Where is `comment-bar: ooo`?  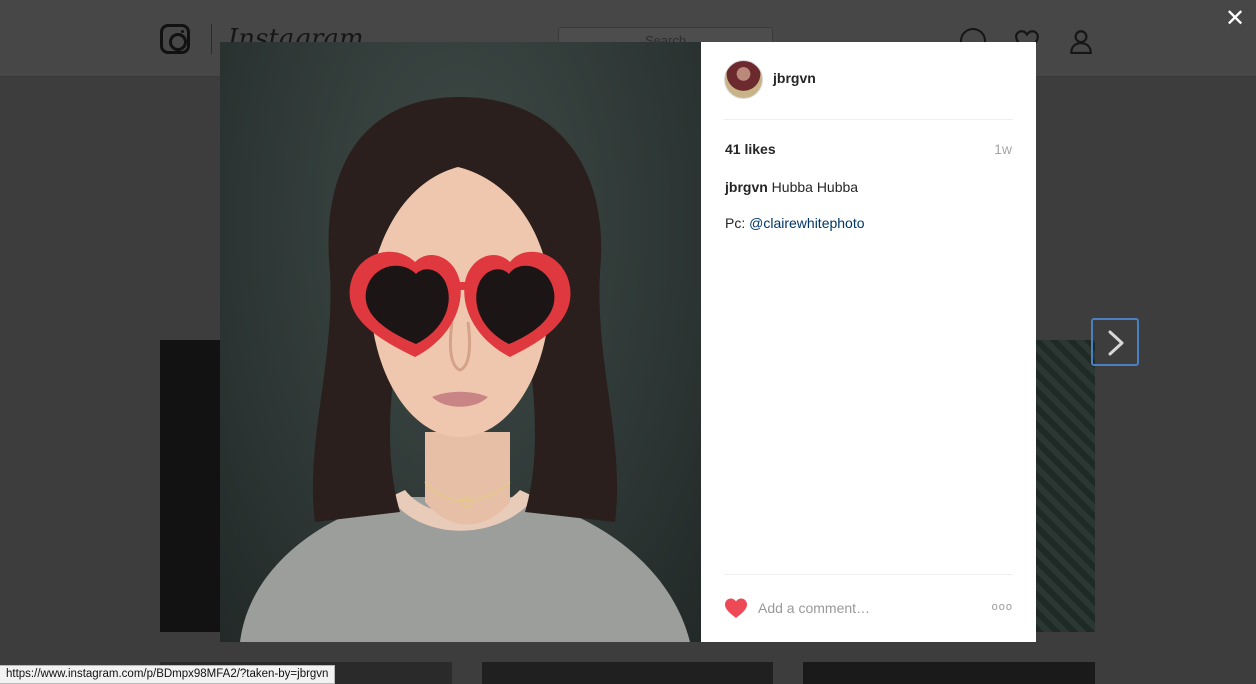 comment-bar: ooo is located at coordinates (868, 608).